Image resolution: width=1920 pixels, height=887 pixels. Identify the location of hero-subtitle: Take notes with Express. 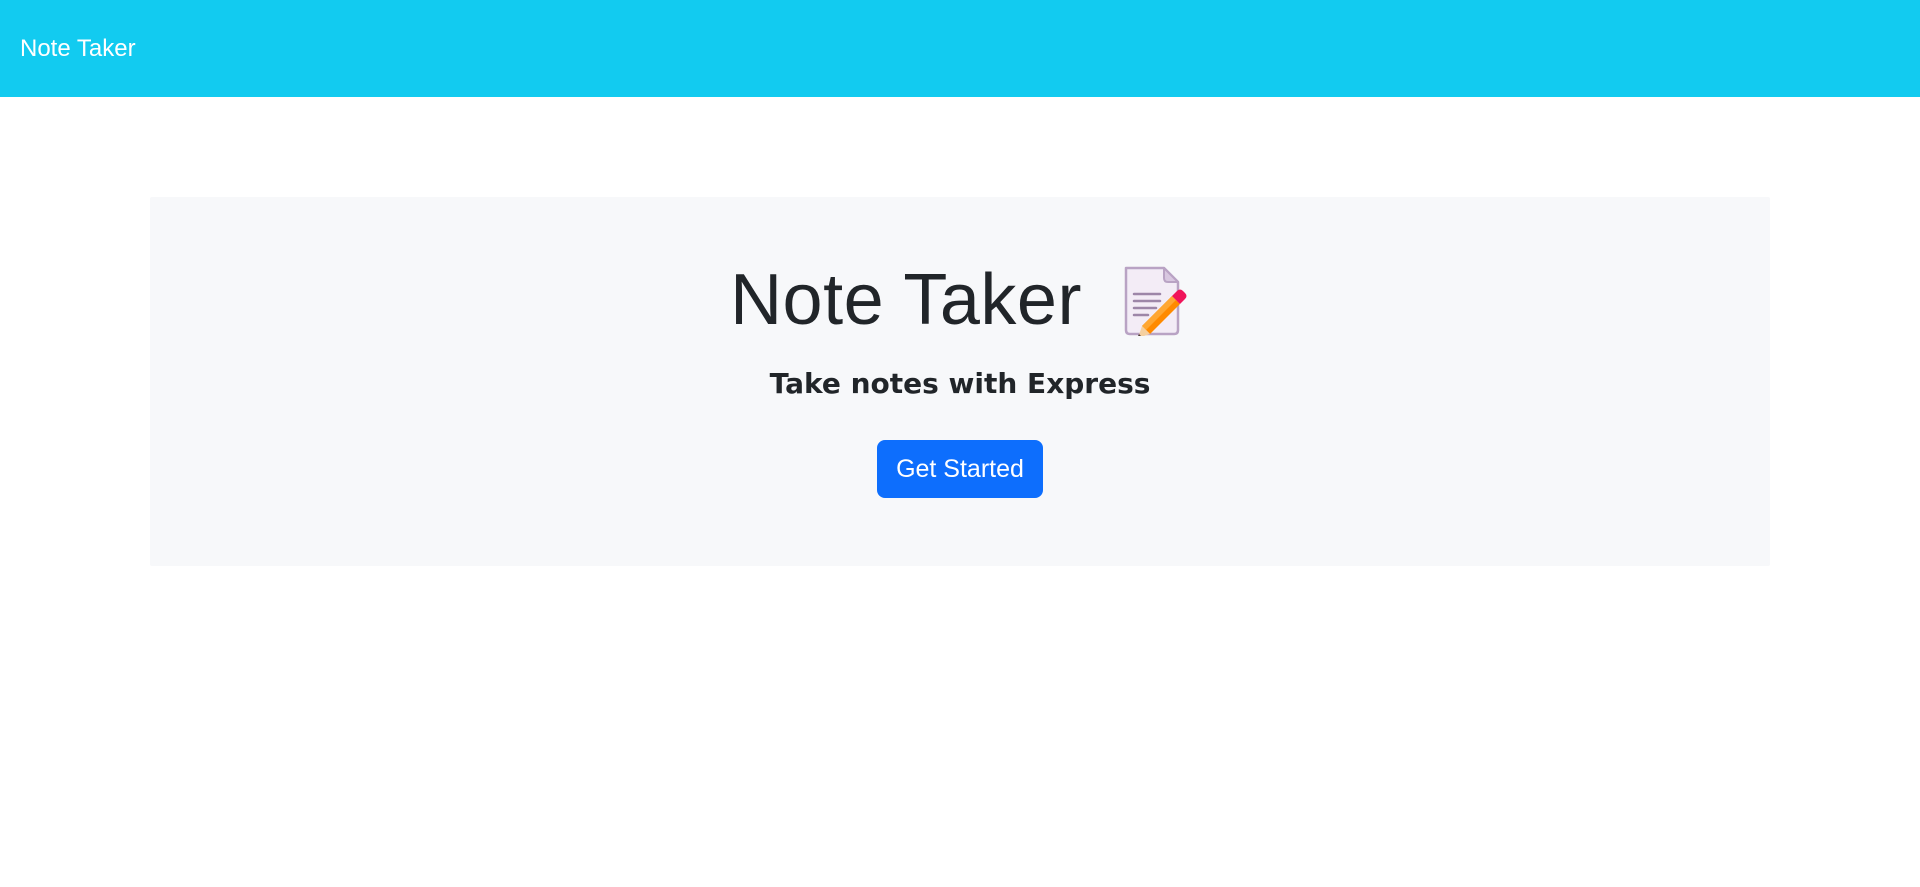
(960, 383).